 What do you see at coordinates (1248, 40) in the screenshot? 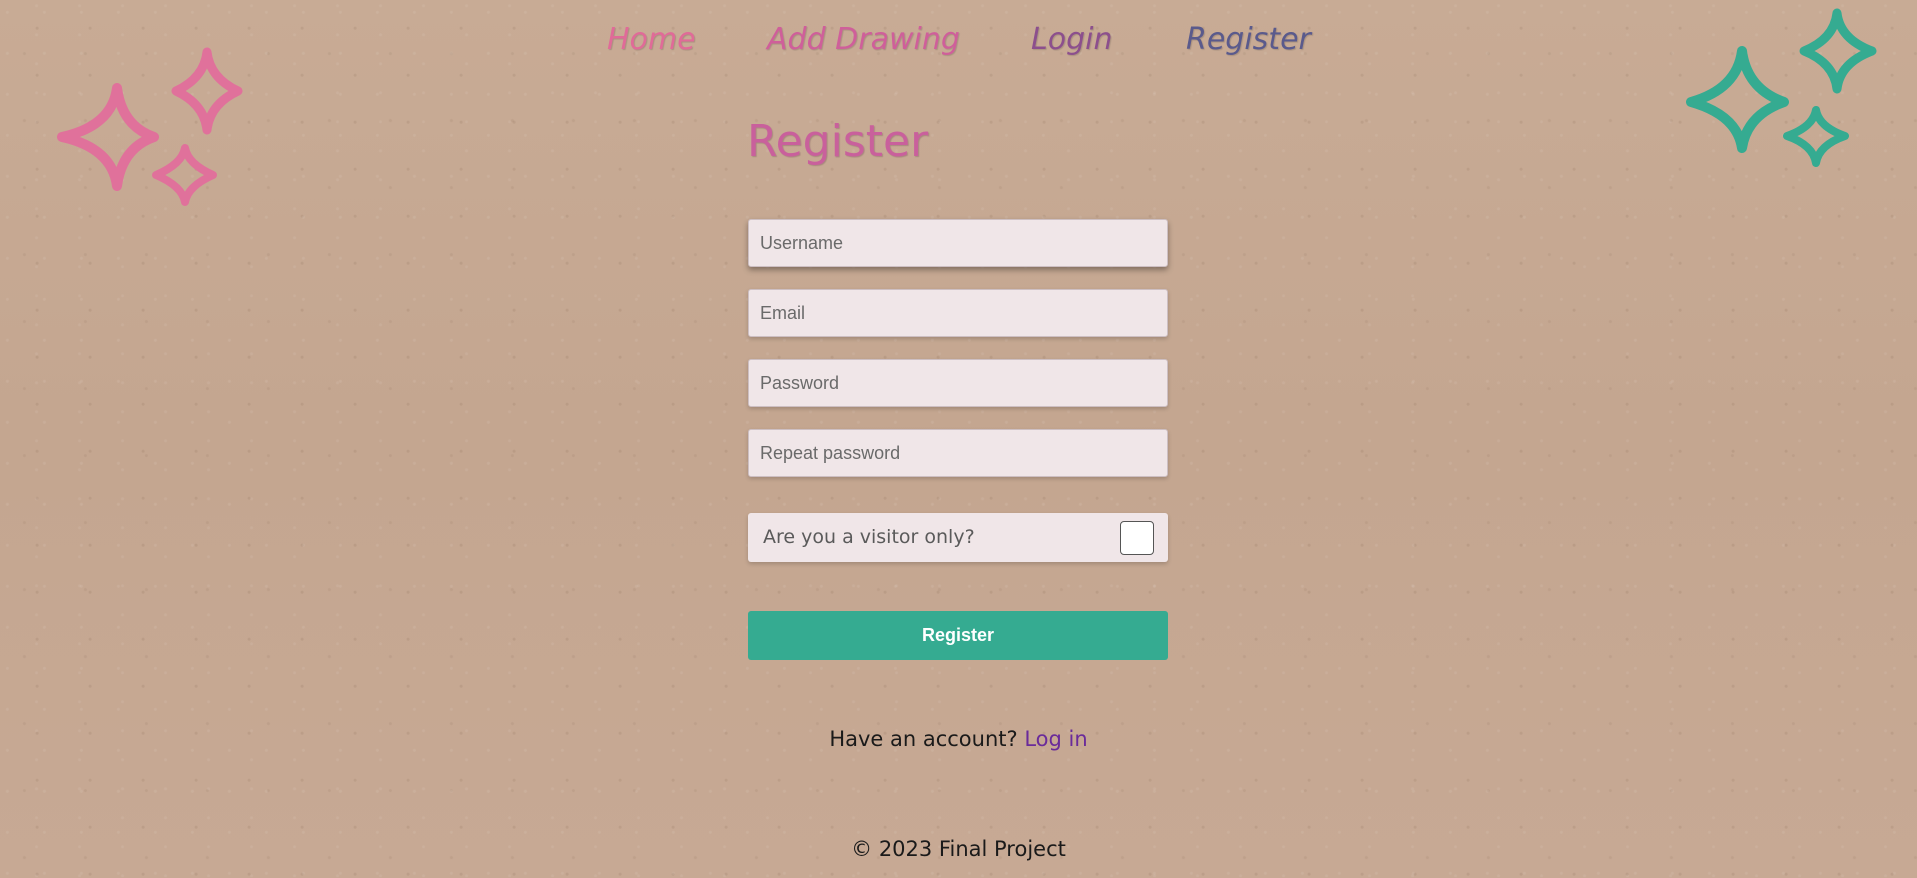
I see `nav-register-link: Register` at bounding box center [1248, 40].